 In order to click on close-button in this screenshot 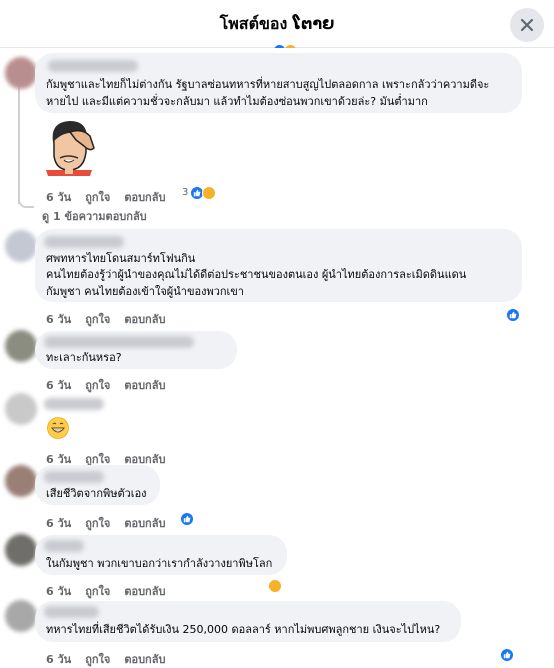, I will do `click(527, 25)`.